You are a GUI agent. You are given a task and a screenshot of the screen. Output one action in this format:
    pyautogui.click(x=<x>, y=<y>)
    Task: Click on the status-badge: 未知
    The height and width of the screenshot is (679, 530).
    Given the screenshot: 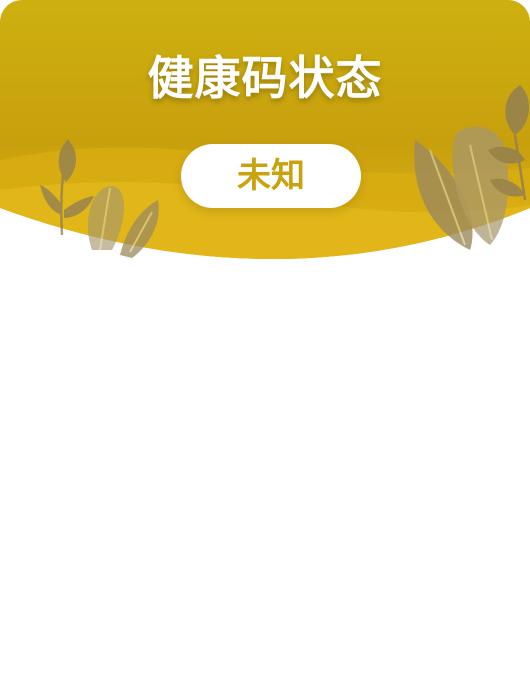 What is the action you would take?
    pyautogui.click(x=271, y=176)
    